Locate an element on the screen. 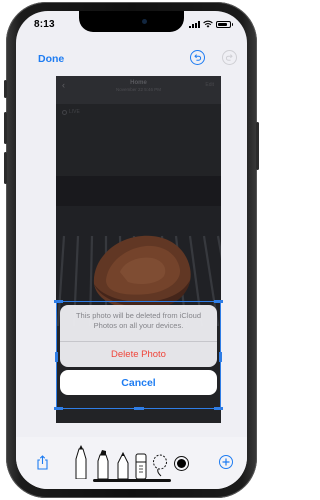 This screenshot has height=500, width=320. status-icons is located at coordinates (211, 24).